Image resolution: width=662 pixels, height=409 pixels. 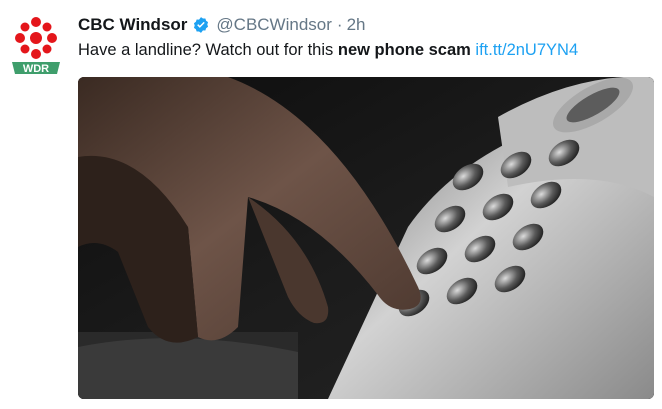 What do you see at coordinates (404, 50) in the screenshot?
I see `tweet-text-bold: new phone scam` at bounding box center [404, 50].